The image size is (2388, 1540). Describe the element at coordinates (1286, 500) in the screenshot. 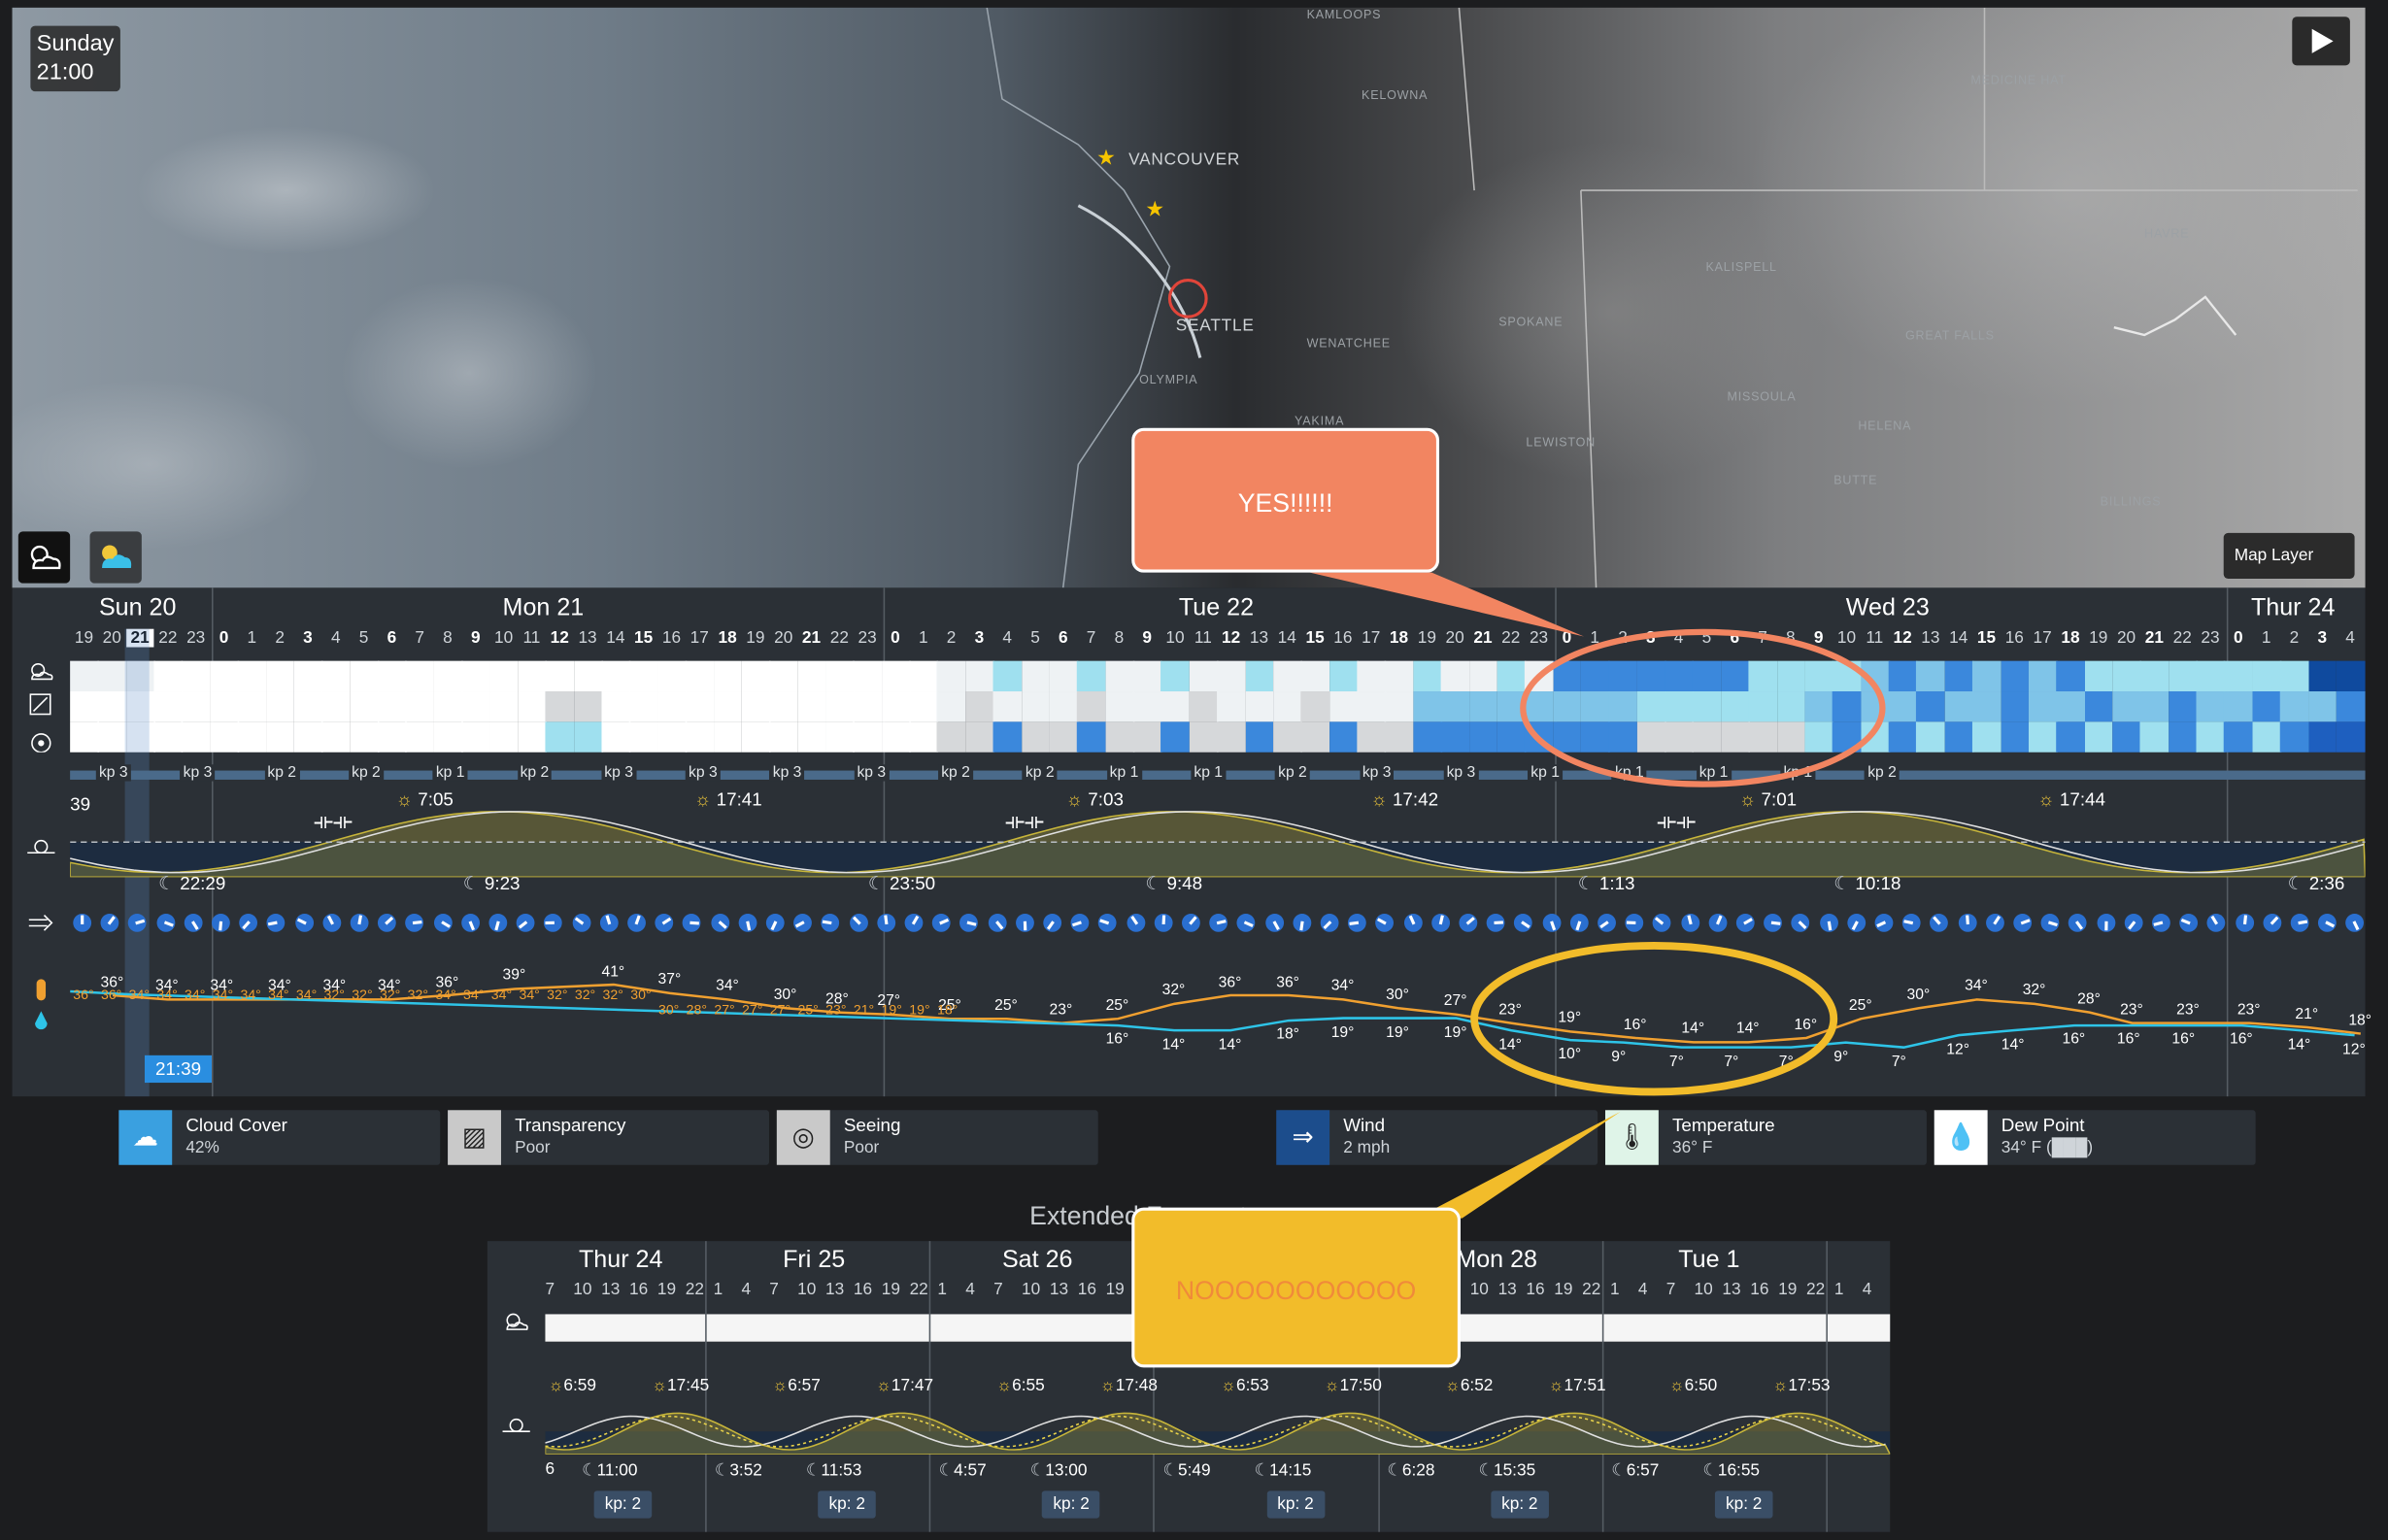

I see `yes-callout: YES!!!!!!` at that location.